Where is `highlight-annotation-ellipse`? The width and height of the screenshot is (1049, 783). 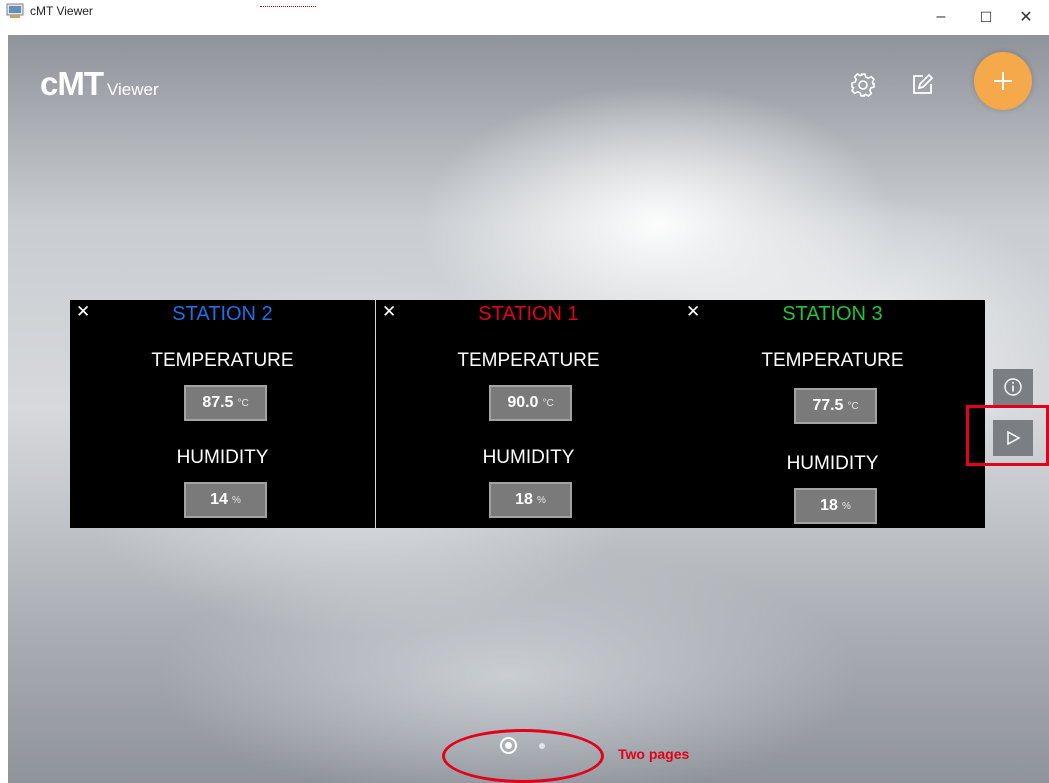
highlight-annotation-ellipse is located at coordinates (523, 756).